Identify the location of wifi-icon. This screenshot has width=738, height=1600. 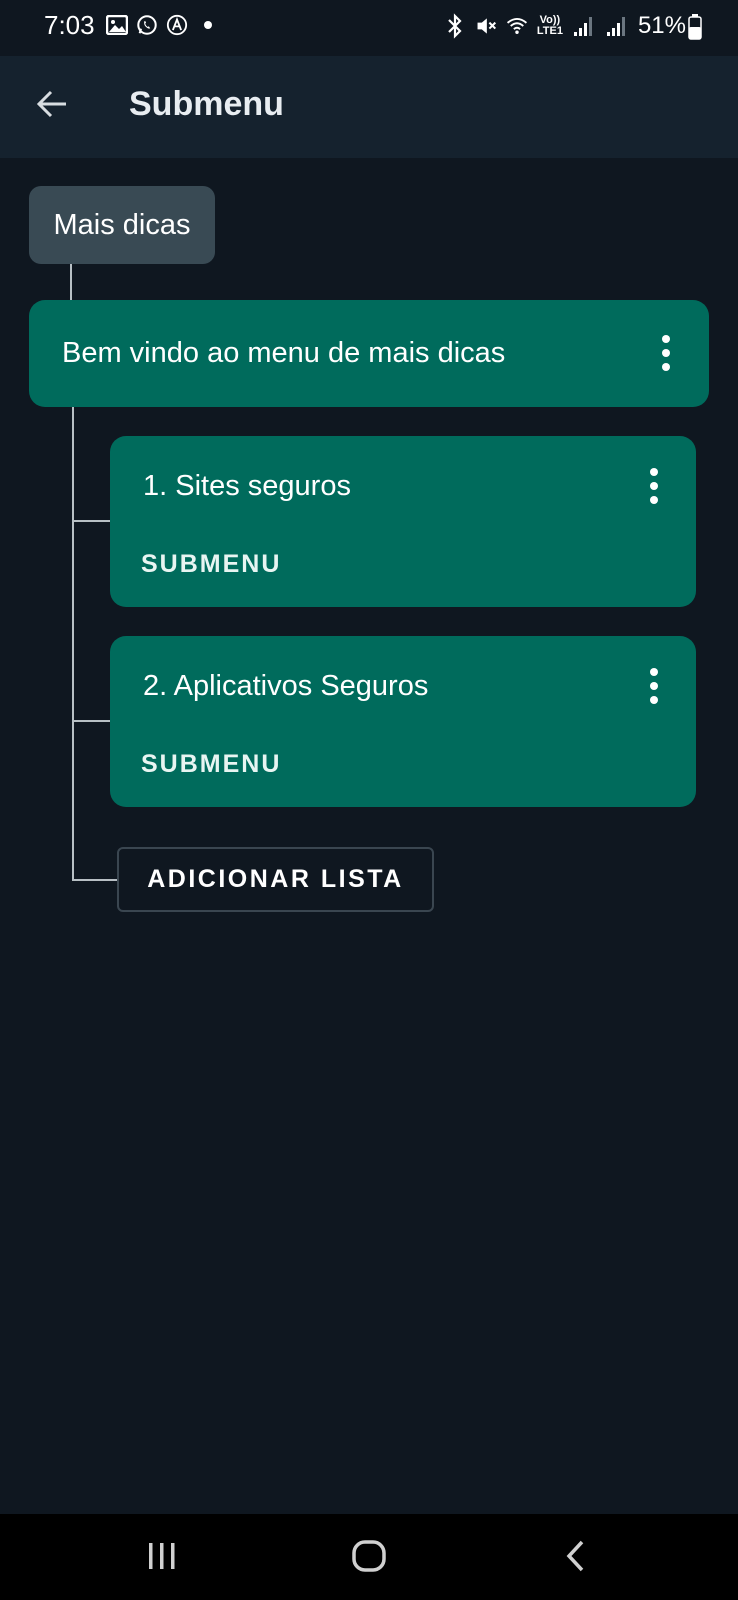
(517, 26).